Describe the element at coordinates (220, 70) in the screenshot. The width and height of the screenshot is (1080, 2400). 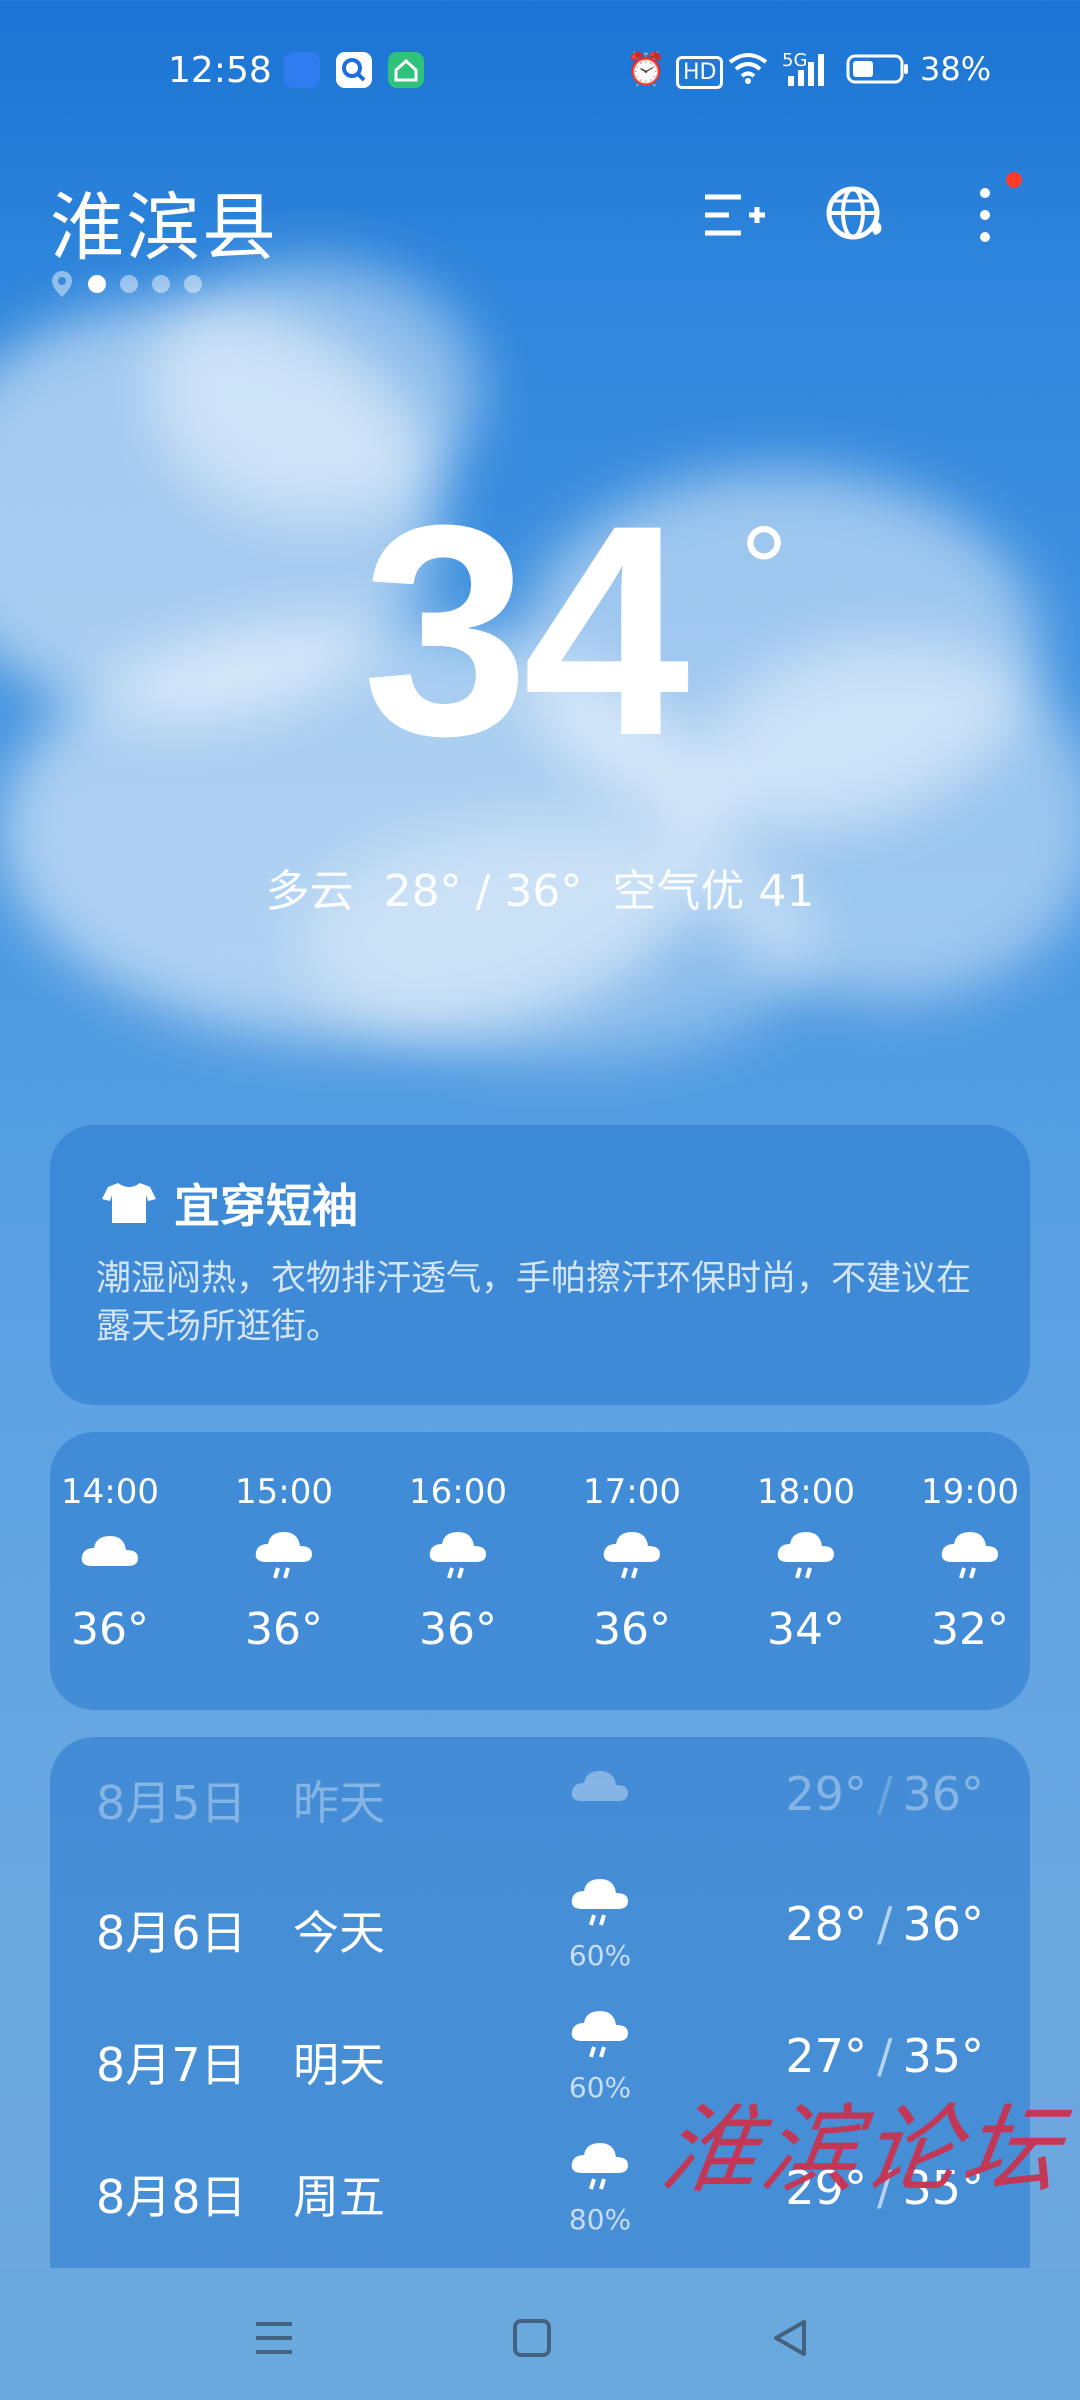
I see `status-time: 12:58` at that location.